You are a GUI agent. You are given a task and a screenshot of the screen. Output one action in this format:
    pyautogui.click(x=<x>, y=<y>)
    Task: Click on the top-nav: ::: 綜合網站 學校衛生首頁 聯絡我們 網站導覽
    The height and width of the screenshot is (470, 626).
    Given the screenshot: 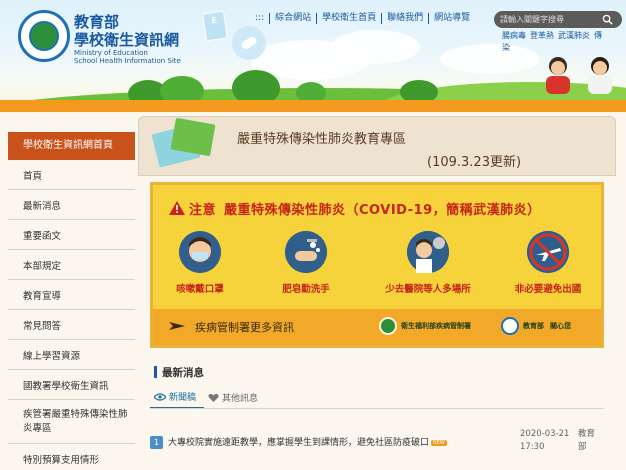 What is the action you would take?
    pyautogui.click(x=362, y=18)
    